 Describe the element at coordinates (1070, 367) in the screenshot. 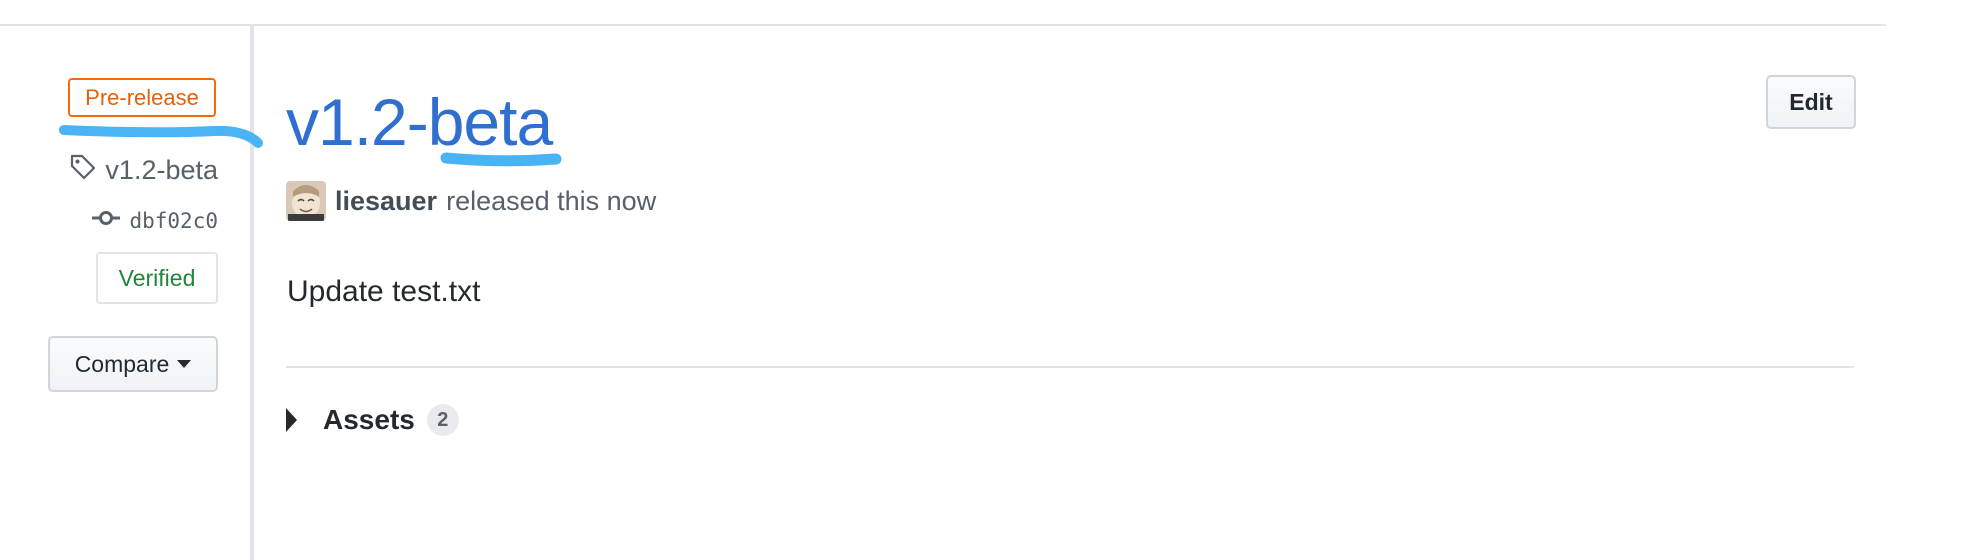

I see `section-divider` at that location.